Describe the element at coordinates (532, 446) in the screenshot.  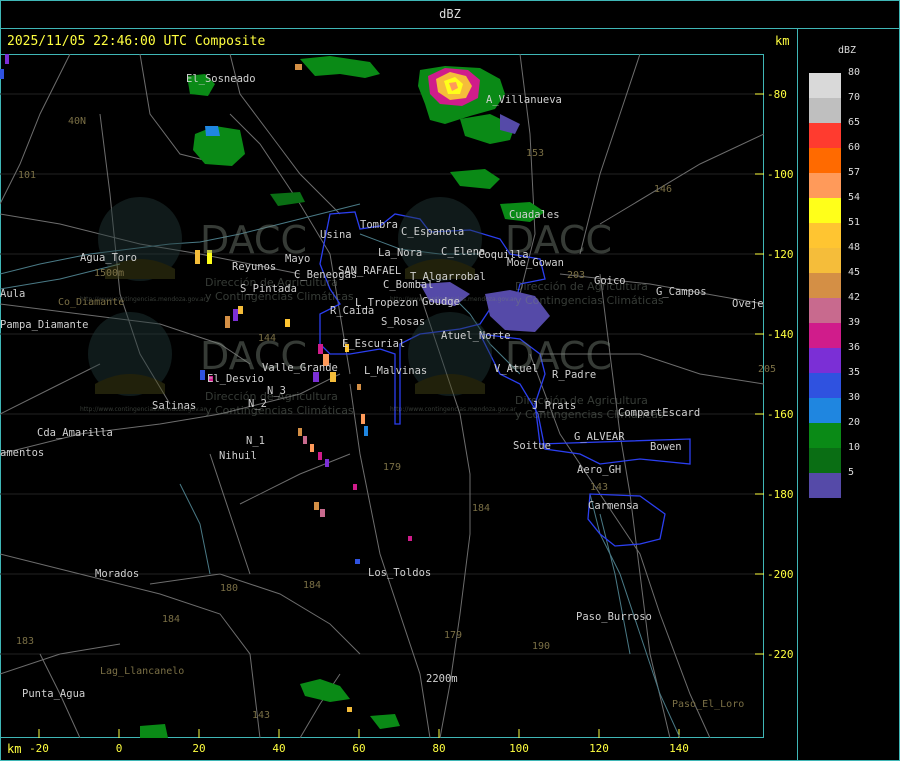
I see `place-label: Soitue` at that location.